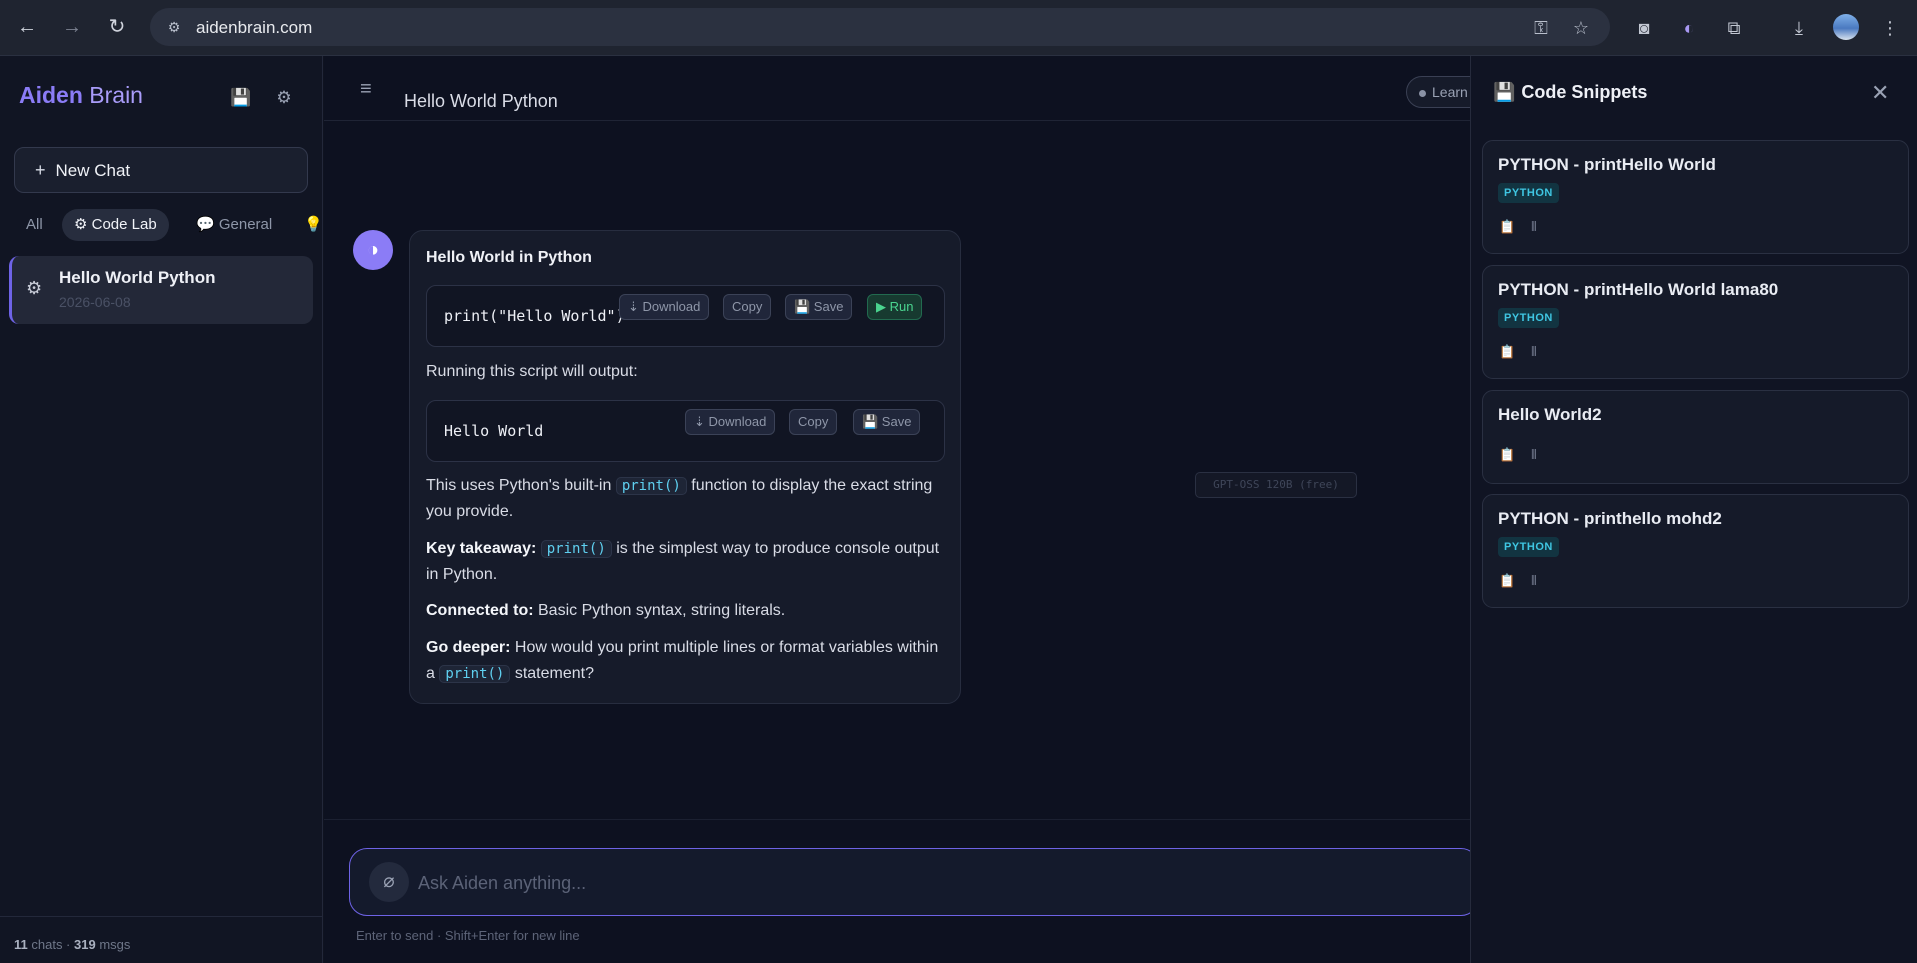  Describe the element at coordinates (1734, 28) in the screenshot. I see `puzzle-icon: ⧉` at that location.